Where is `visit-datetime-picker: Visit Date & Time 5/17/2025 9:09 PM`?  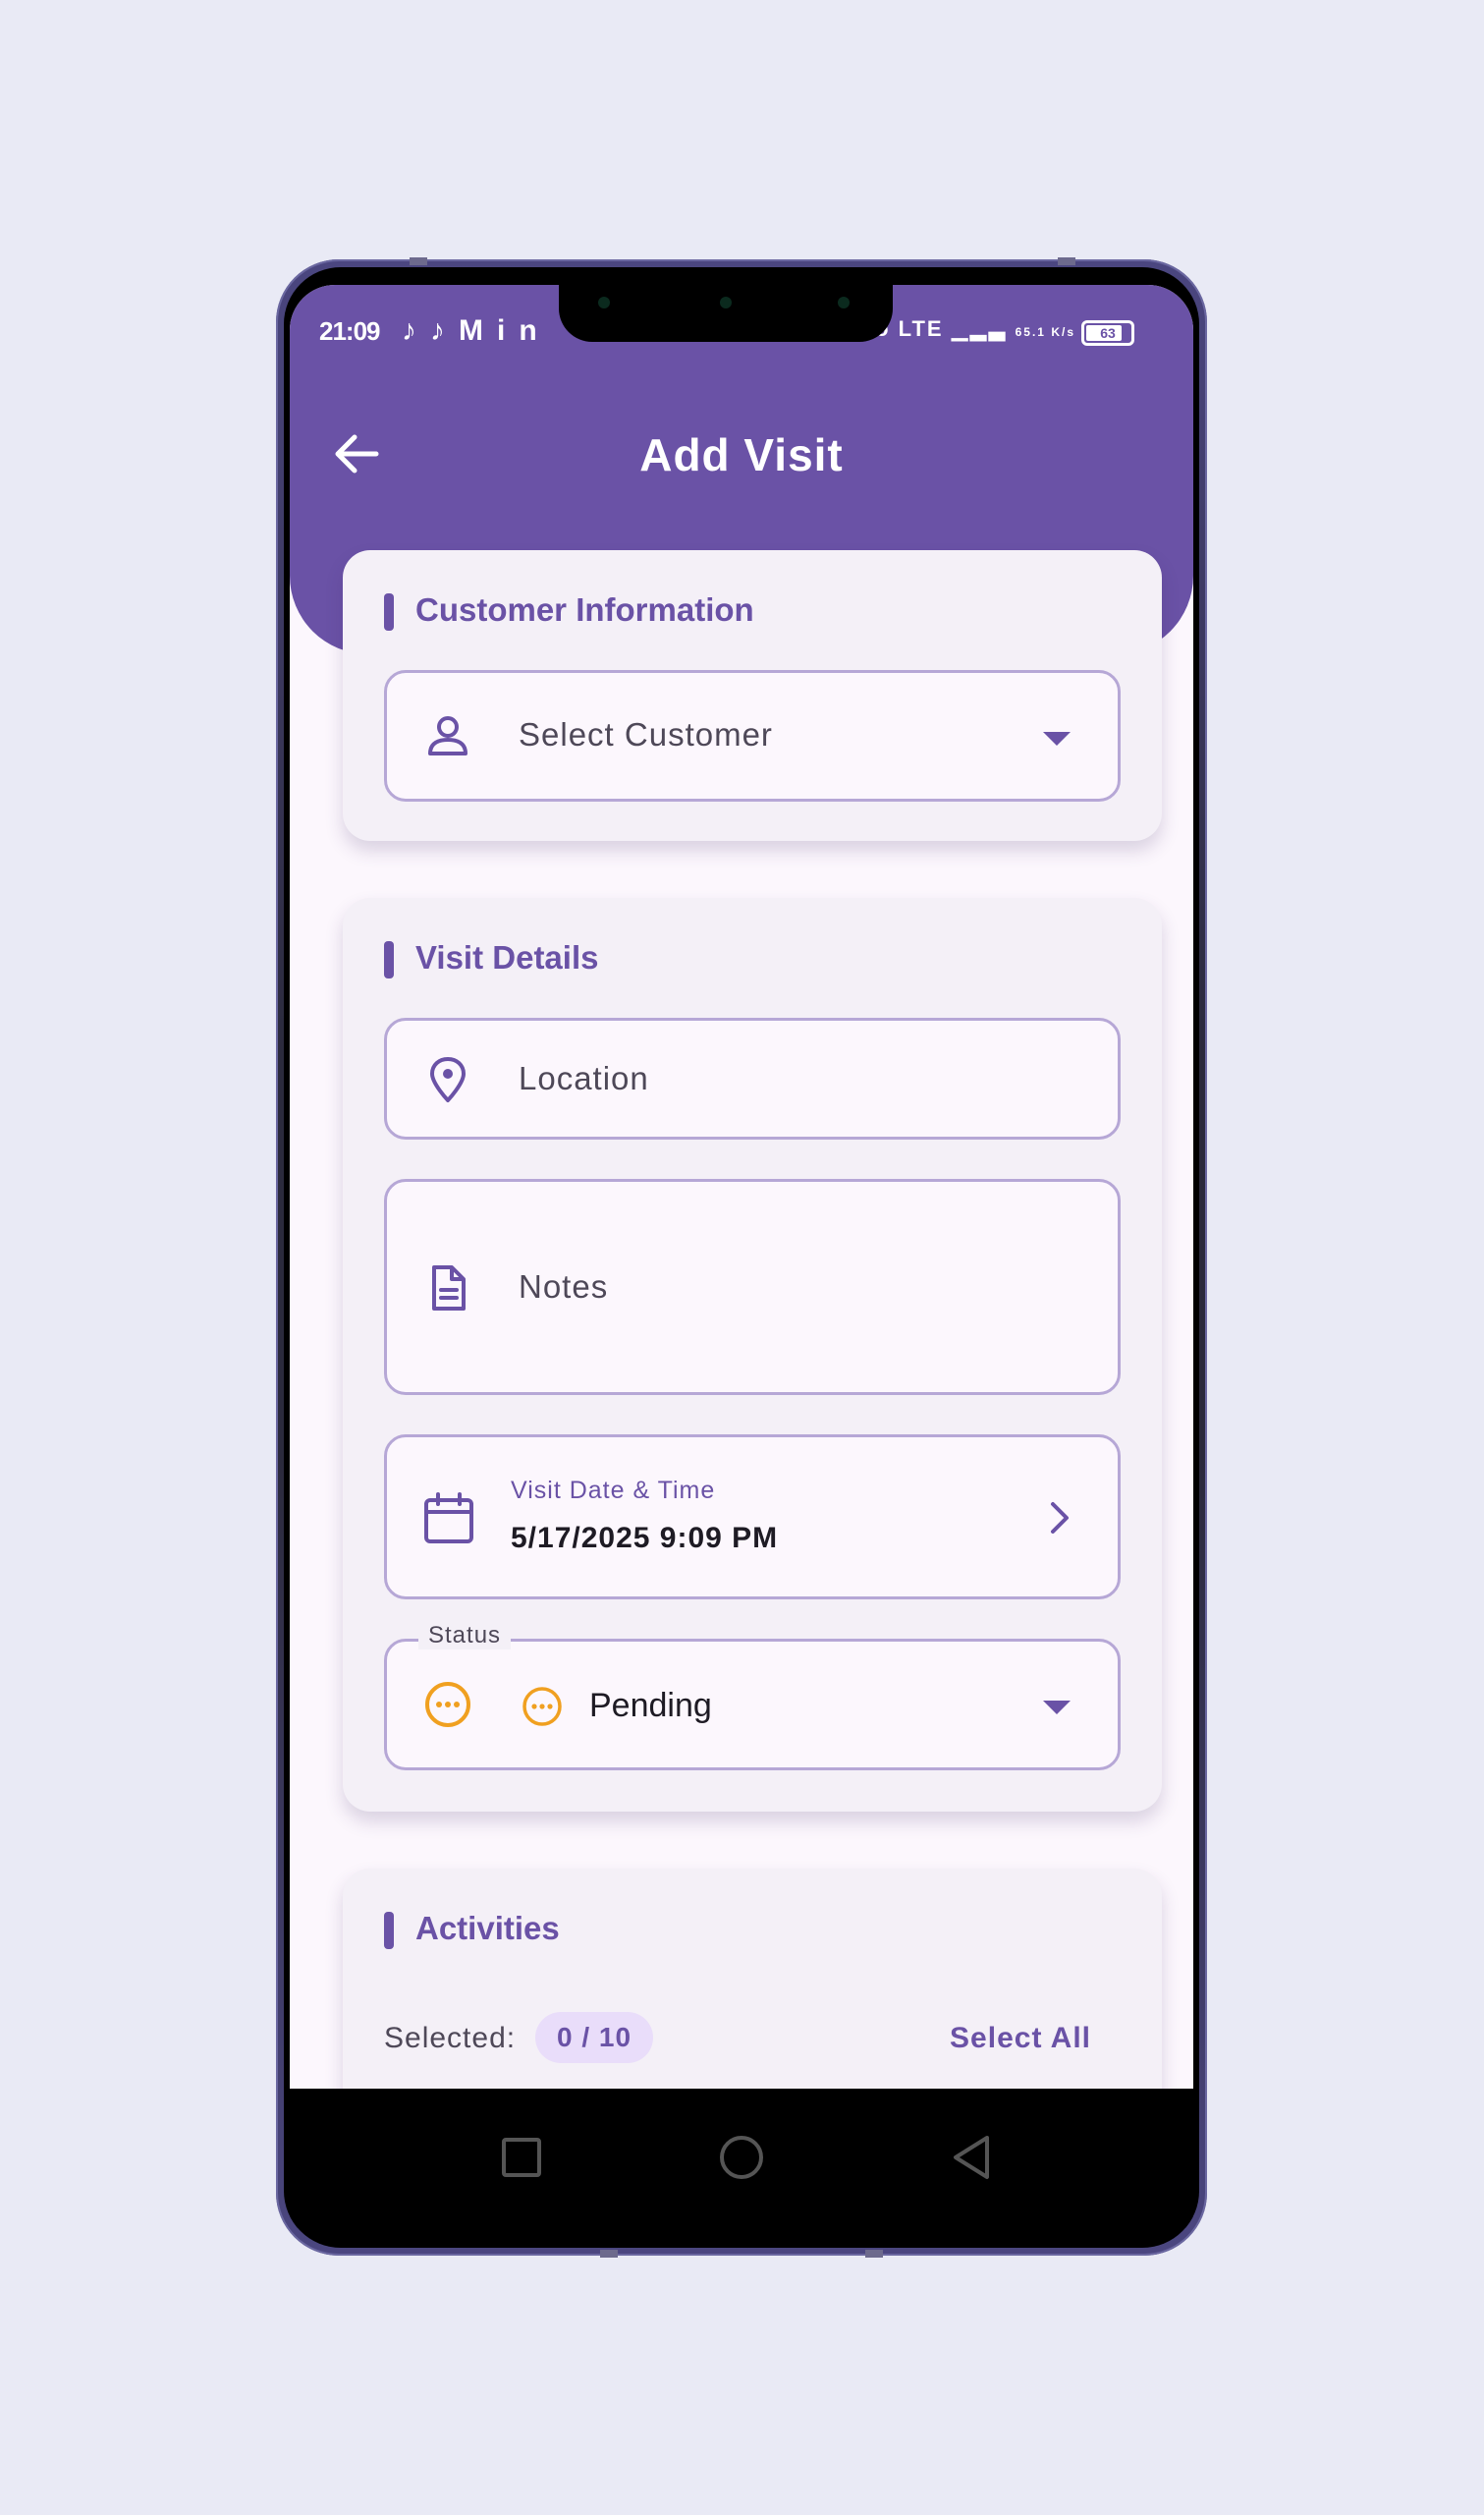 visit-datetime-picker: Visit Date & Time 5/17/2025 9:09 PM is located at coordinates (752, 1516).